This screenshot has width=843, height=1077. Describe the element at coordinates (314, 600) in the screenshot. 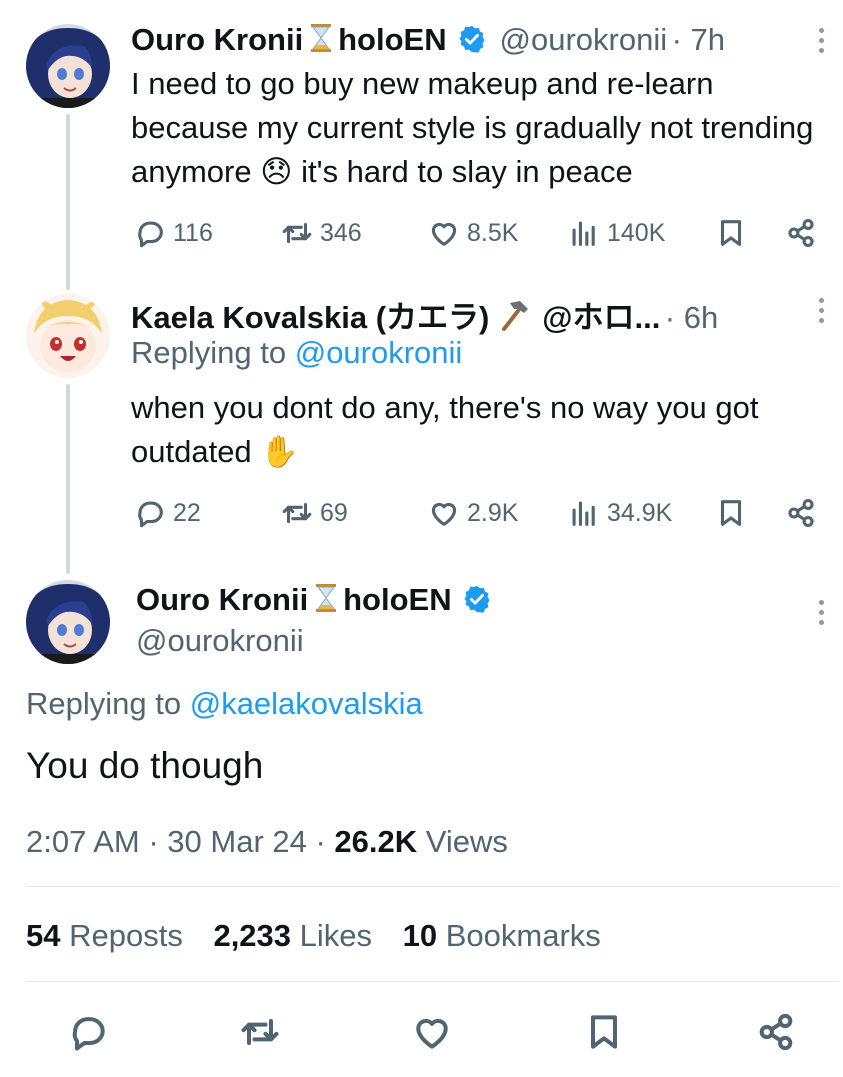

I see `main-tweet-header: Ouro Kronii holoEN` at that location.